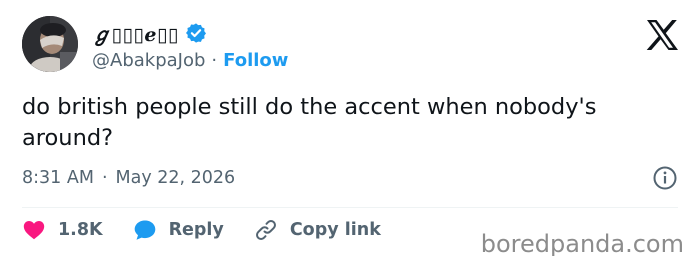  I want to click on info-icon, so click(665, 178).